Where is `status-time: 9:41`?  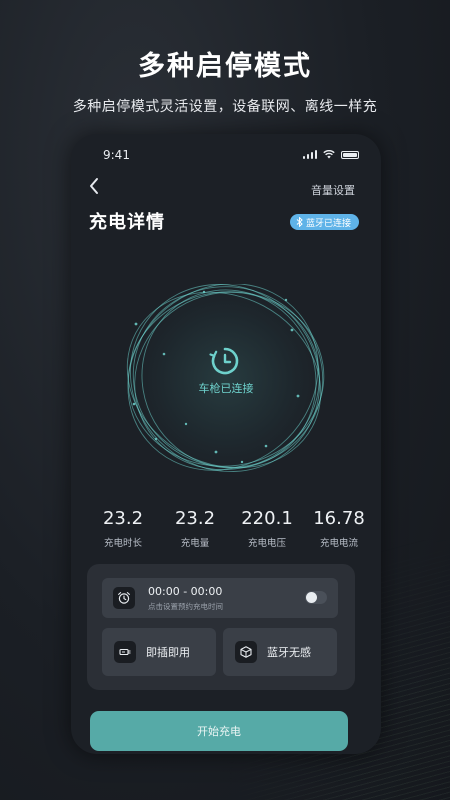
status-time: 9:41 is located at coordinates (116, 155).